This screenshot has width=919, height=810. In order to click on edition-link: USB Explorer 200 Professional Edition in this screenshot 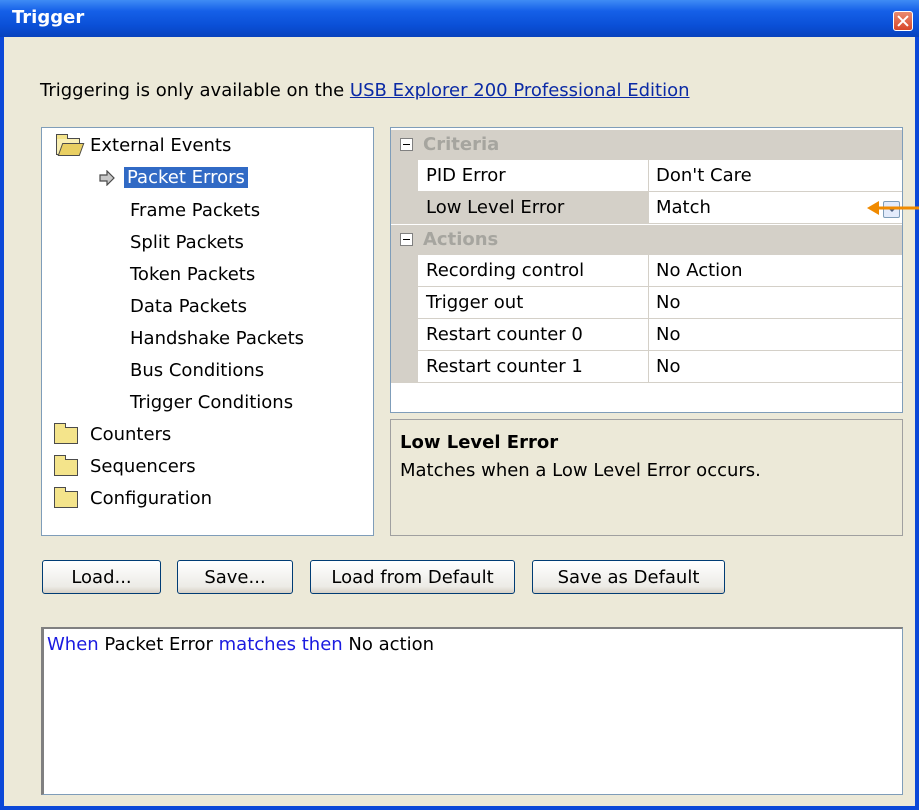, I will do `click(520, 90)`.